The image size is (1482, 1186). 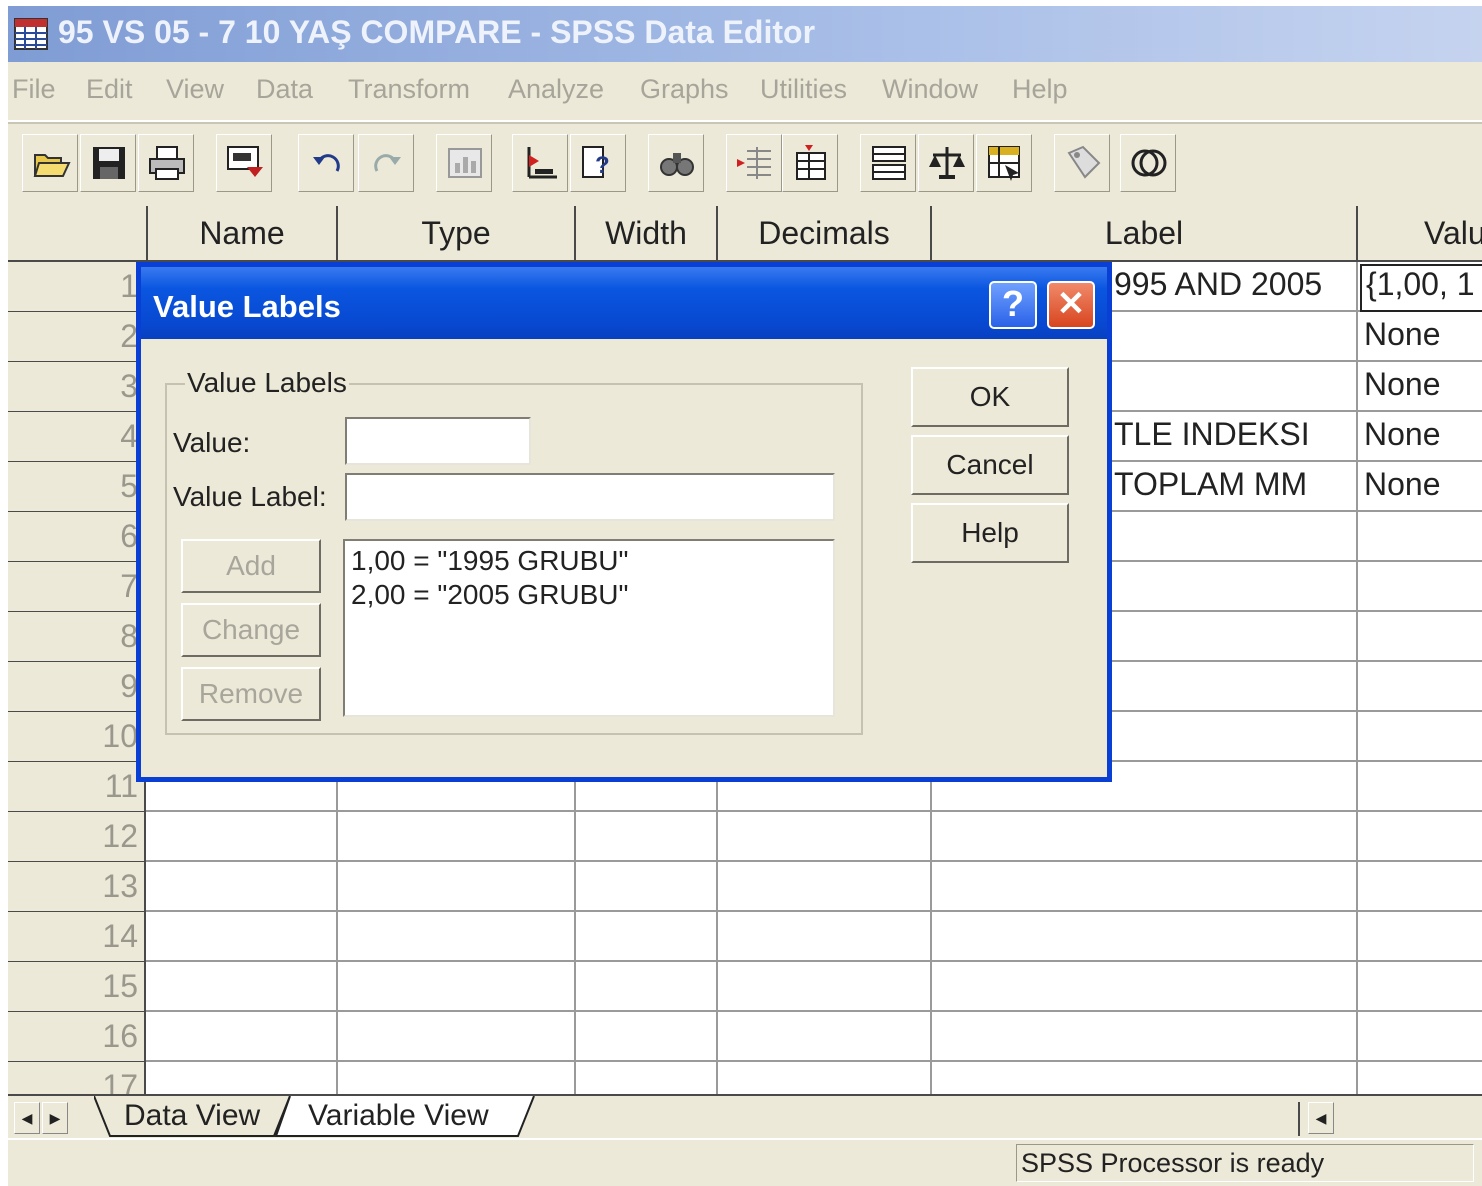 I want to click on row-header: 12, so click(x=77, y=837).